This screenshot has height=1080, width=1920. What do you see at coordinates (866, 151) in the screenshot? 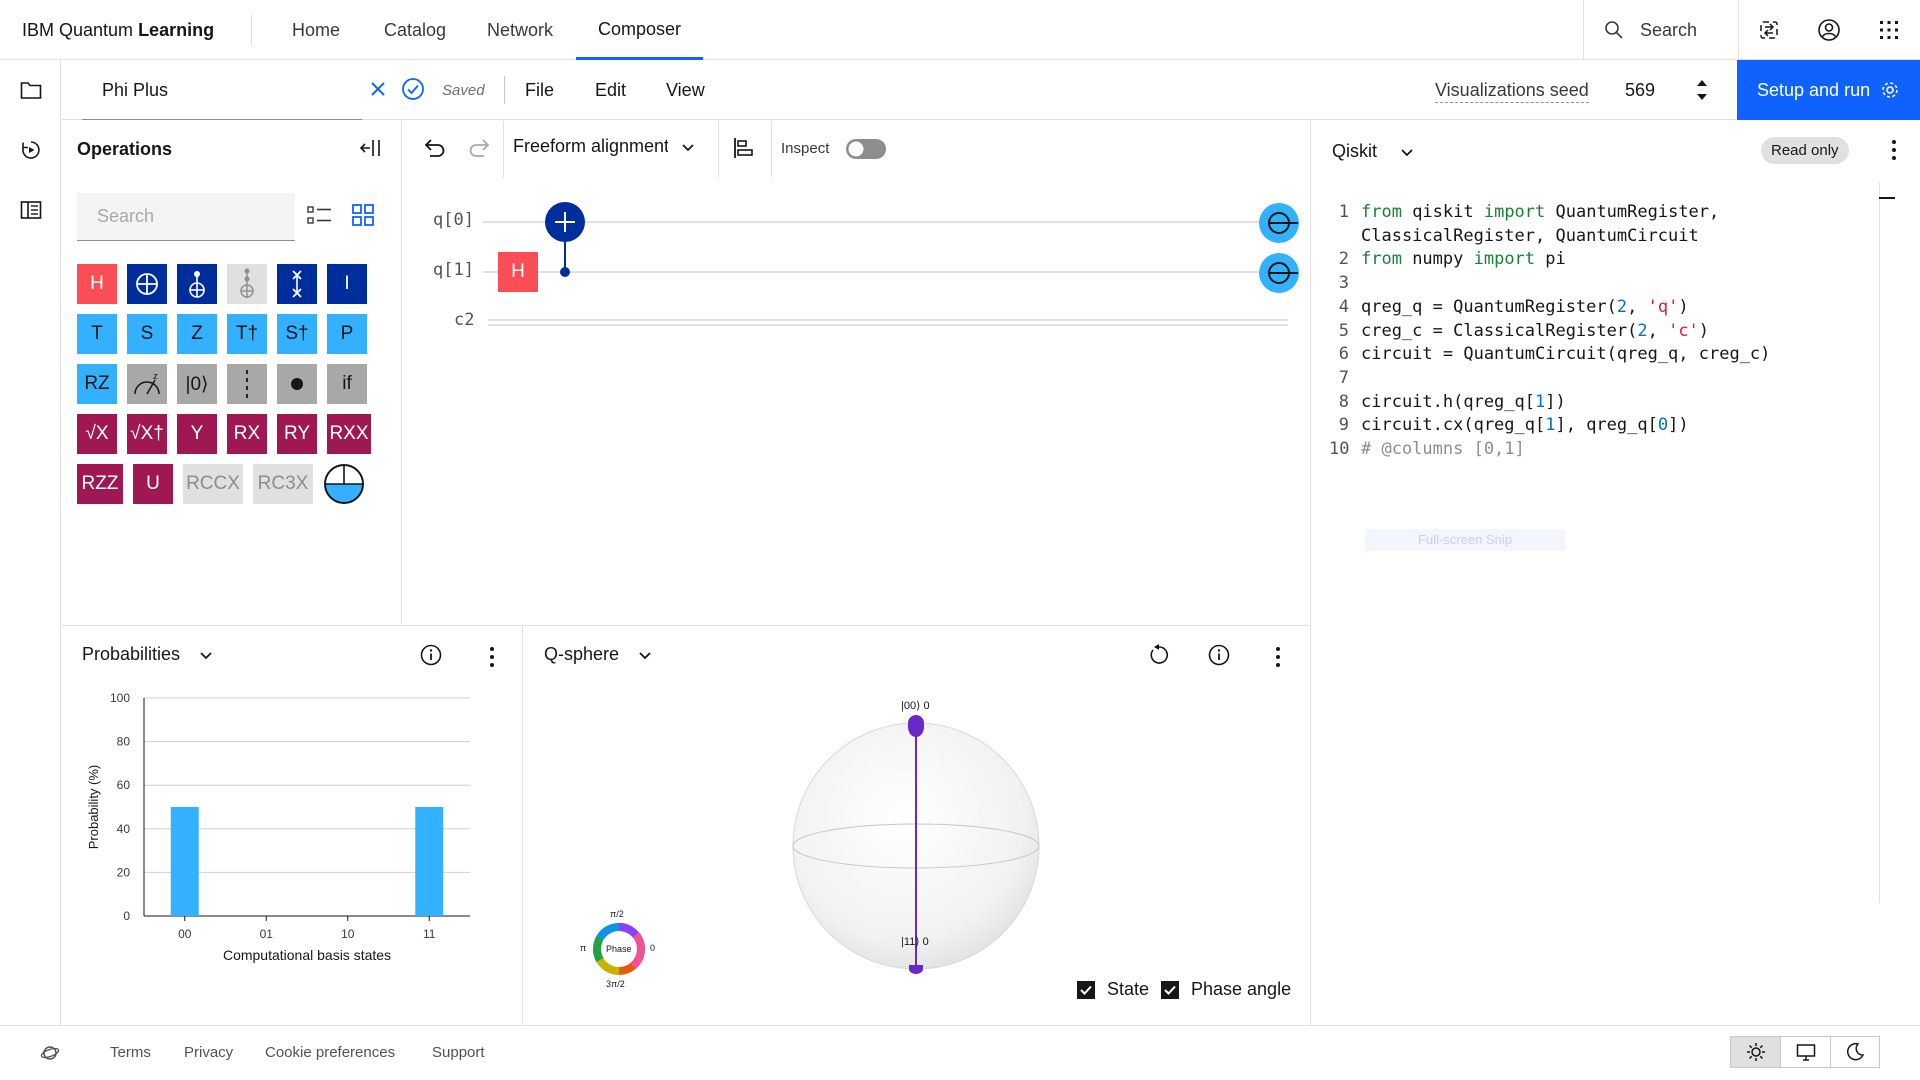
I see `inspect-toggle` at bounding box center [866, 151].